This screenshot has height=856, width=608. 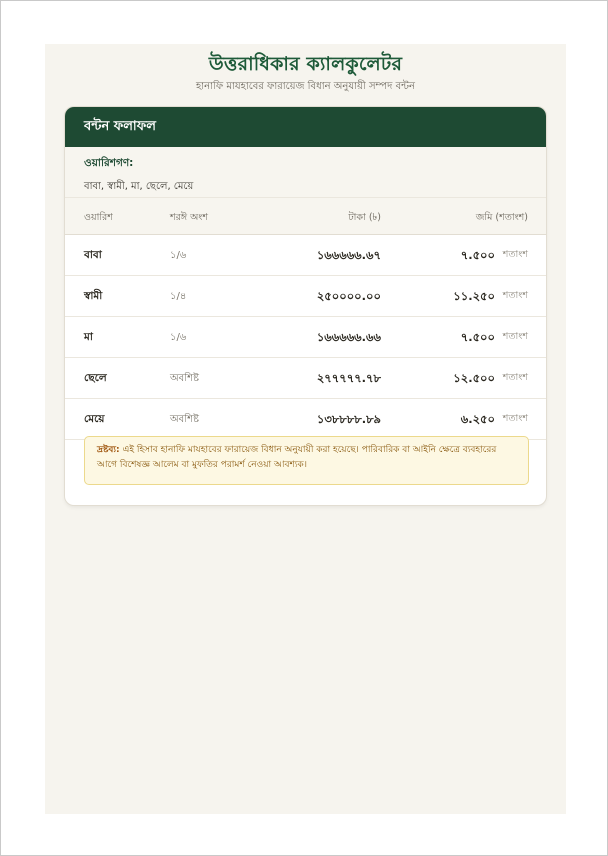 I want to click on heir-money: ২৫০০০০.০০, so click(x=348, y=296).